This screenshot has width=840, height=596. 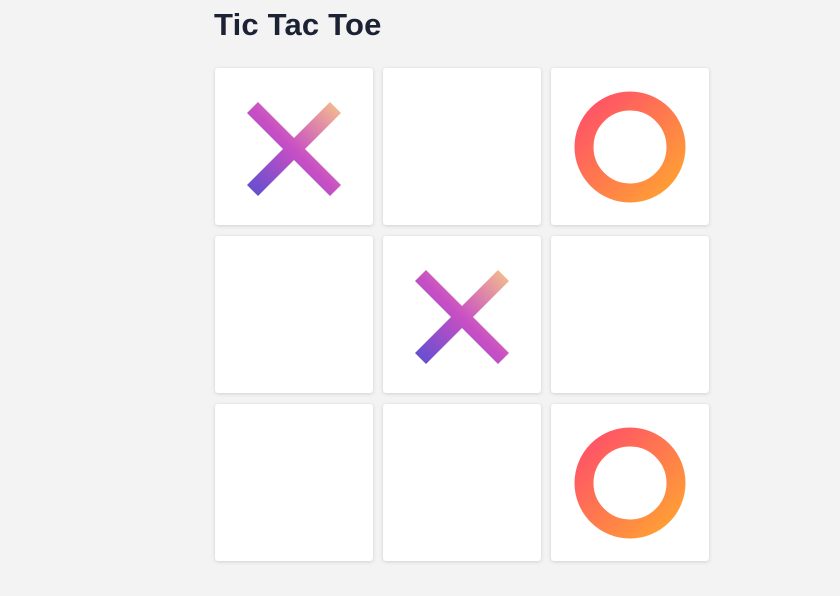 I want to click on page-title: Tic Tac Toe, so click(x=298, y=24).